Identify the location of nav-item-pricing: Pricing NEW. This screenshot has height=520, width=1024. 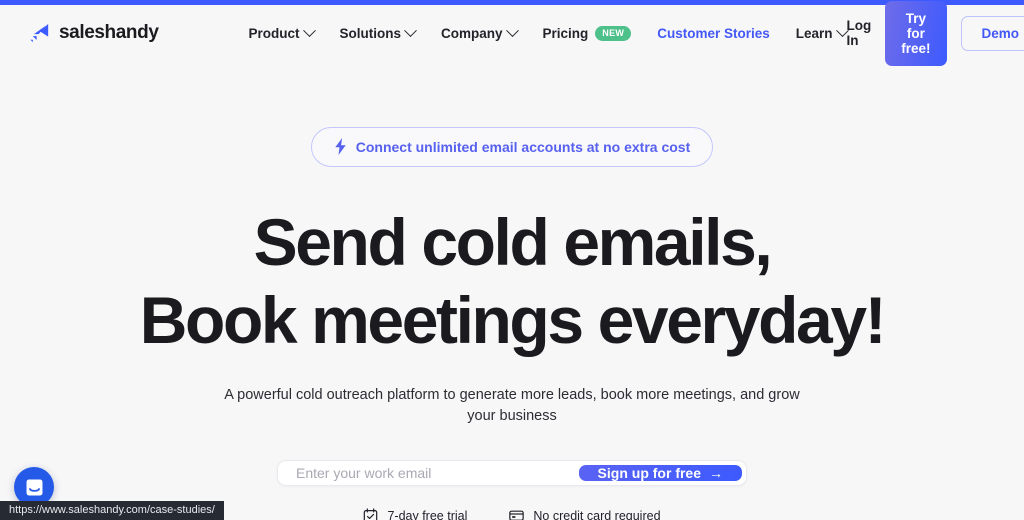
(587, 33).